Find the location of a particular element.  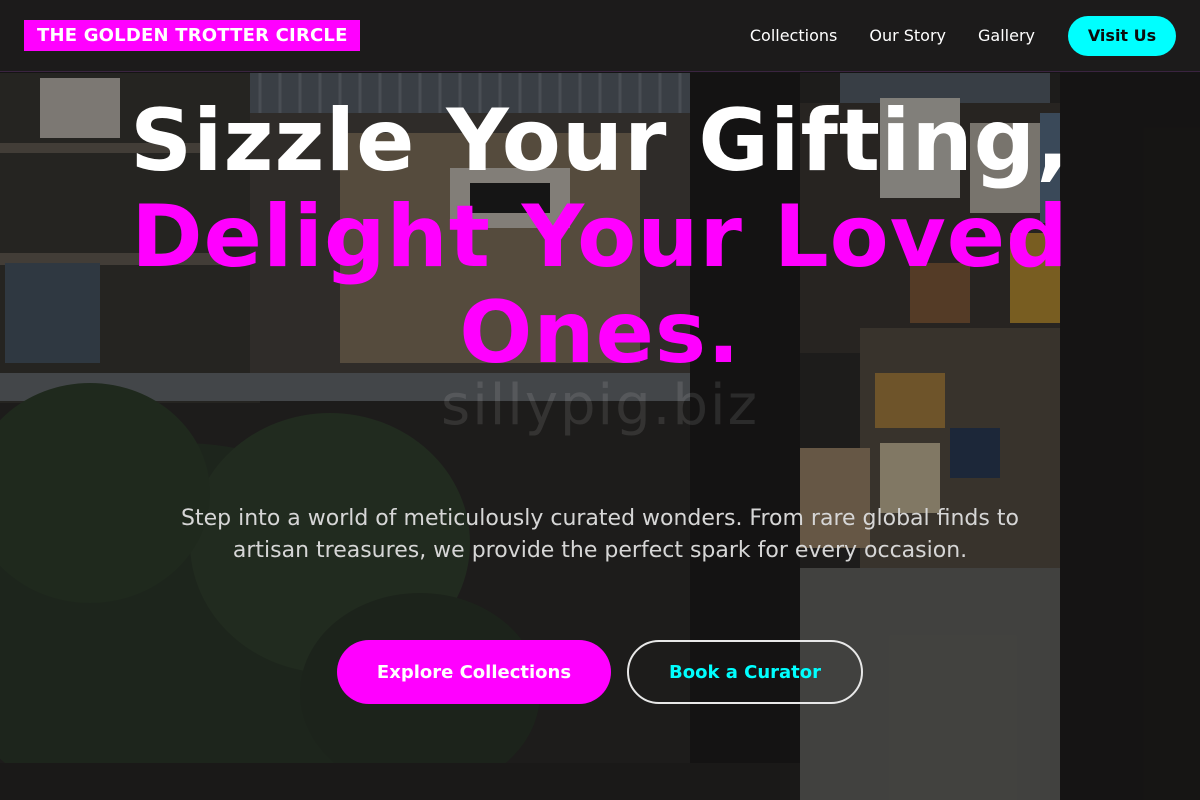

nav-link-our-story: Our Story is located at coordinates (907, 35).